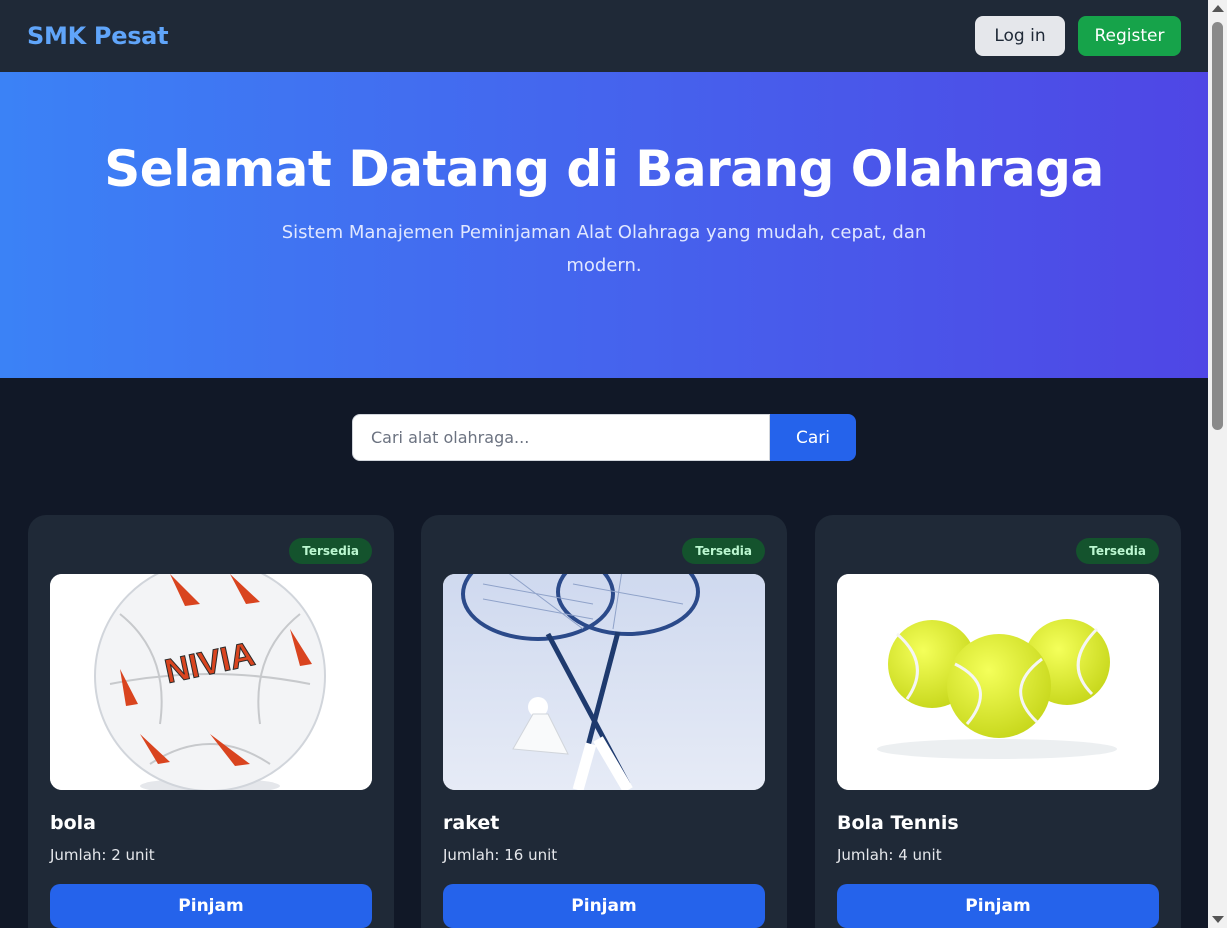  I want to click on item-name: bola, so click(73, 823).